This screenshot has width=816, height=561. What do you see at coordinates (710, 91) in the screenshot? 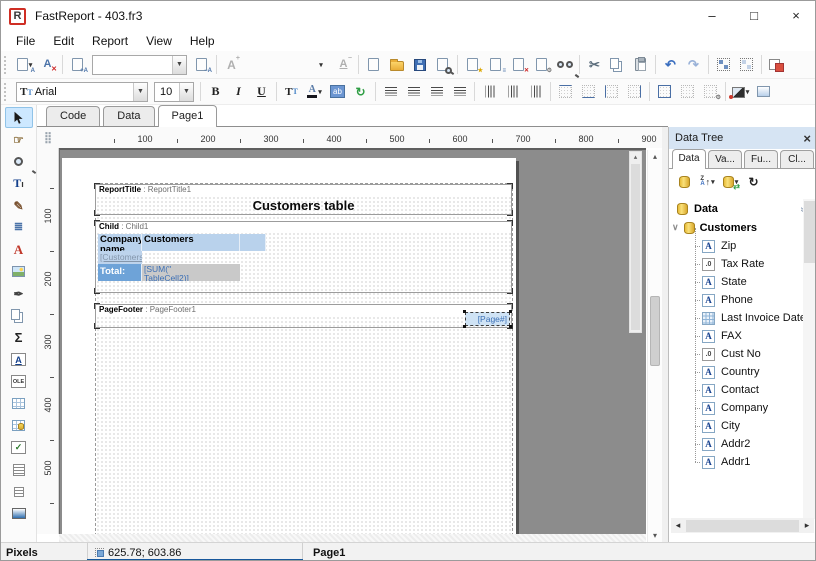
I see `frame-settings-icon: ⚙` at bounding box center [710, 91].